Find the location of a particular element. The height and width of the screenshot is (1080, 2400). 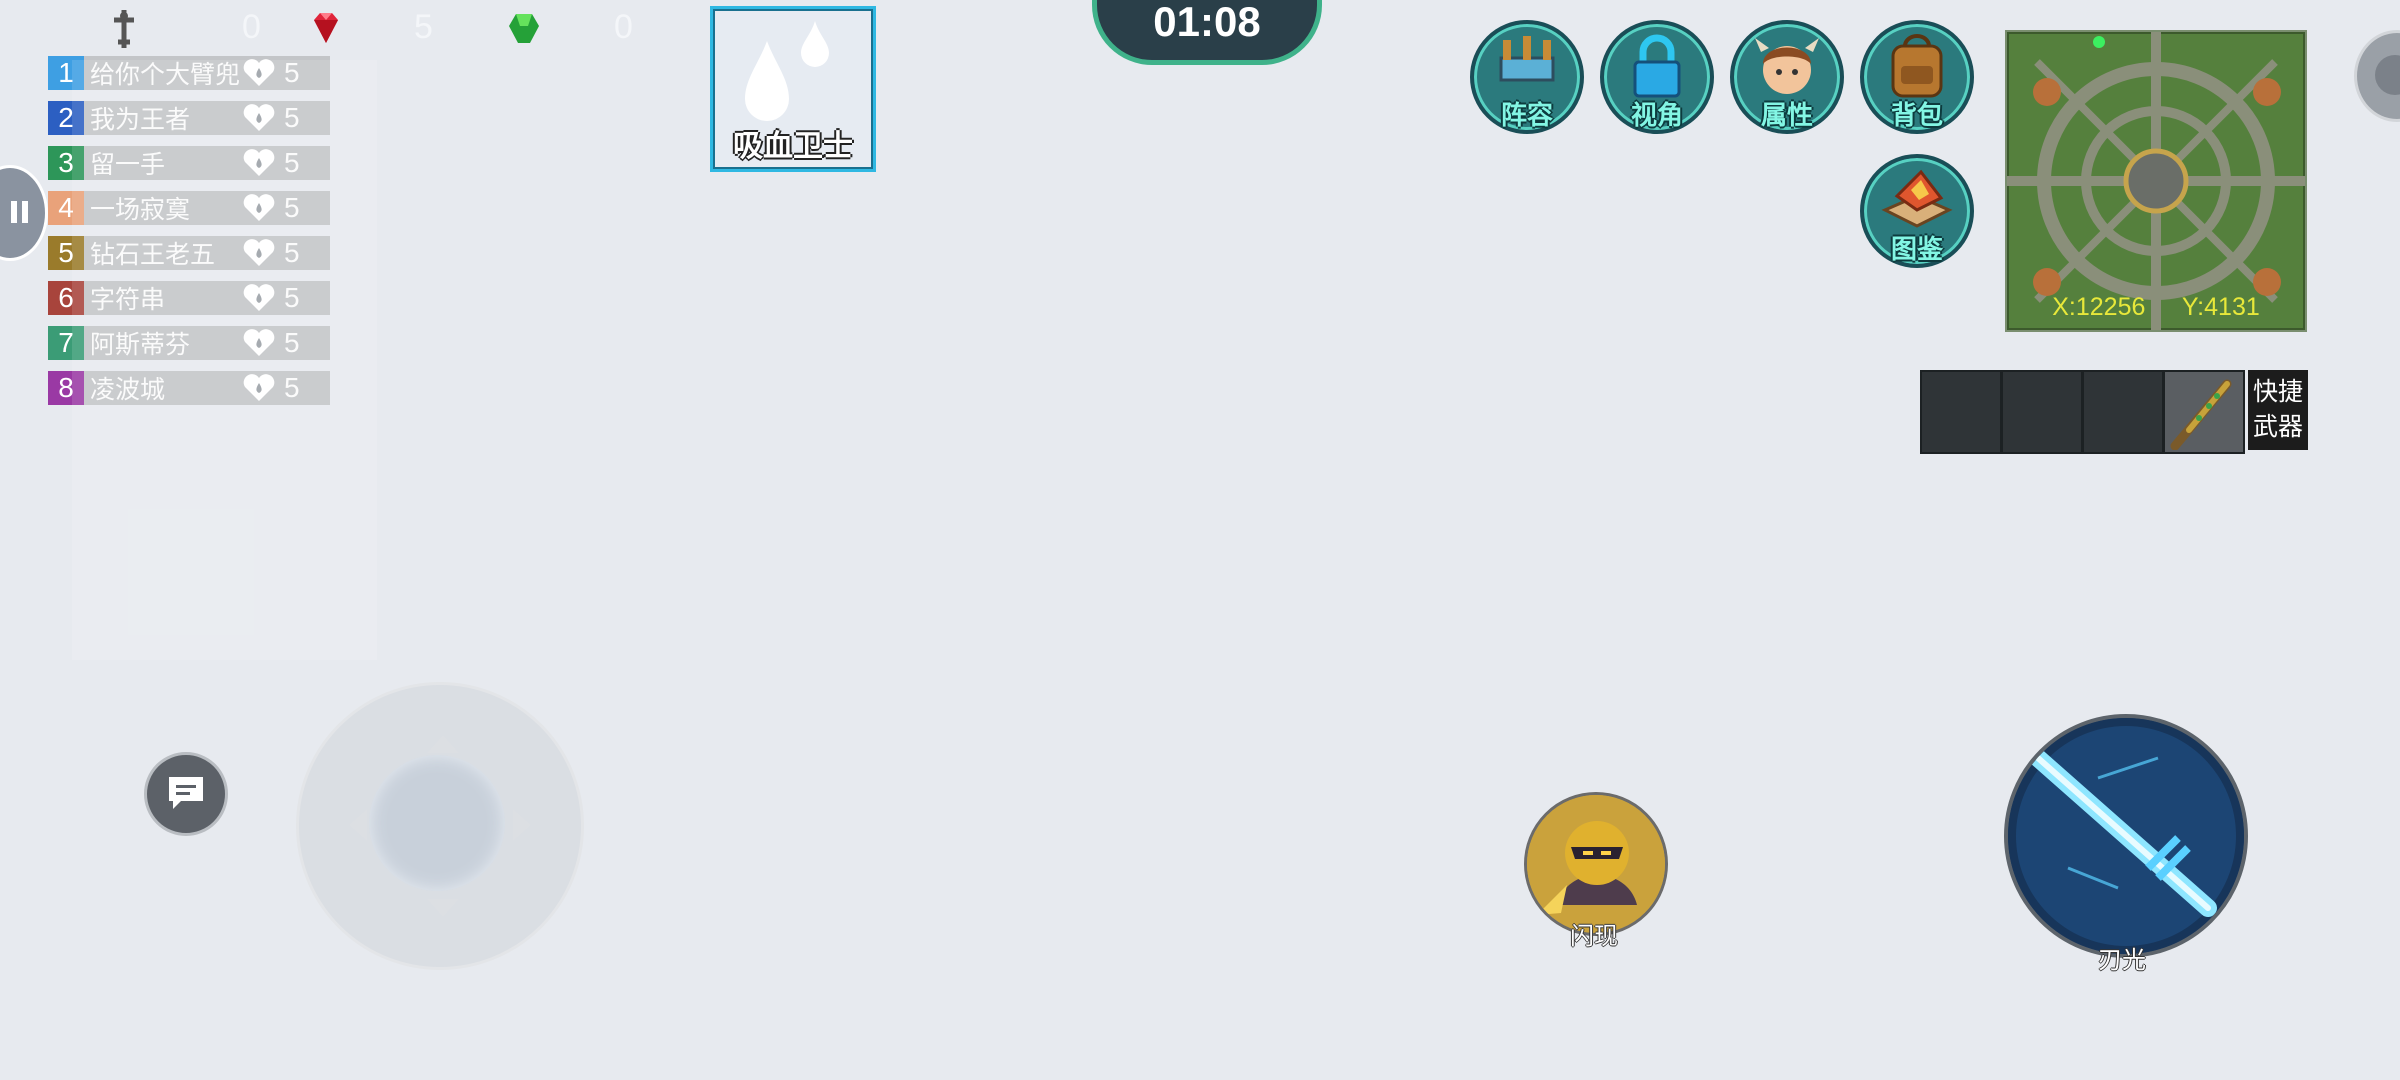

arrow-left-icon is located at coordinates (358, 825).